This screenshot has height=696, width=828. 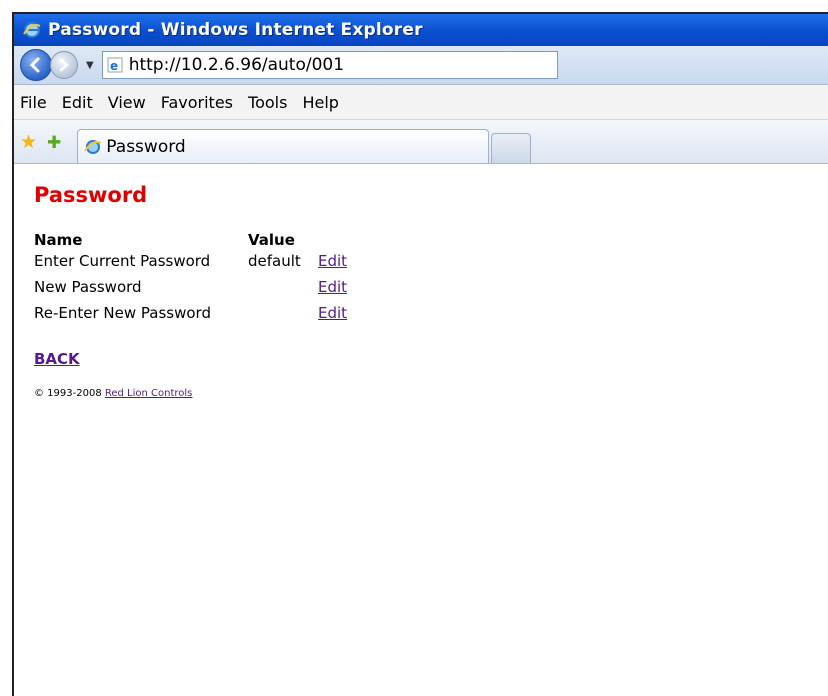 What do you see at coordinates (332, 241) in the screenshot?
I see `header-action` at bounding box center [332, 241].